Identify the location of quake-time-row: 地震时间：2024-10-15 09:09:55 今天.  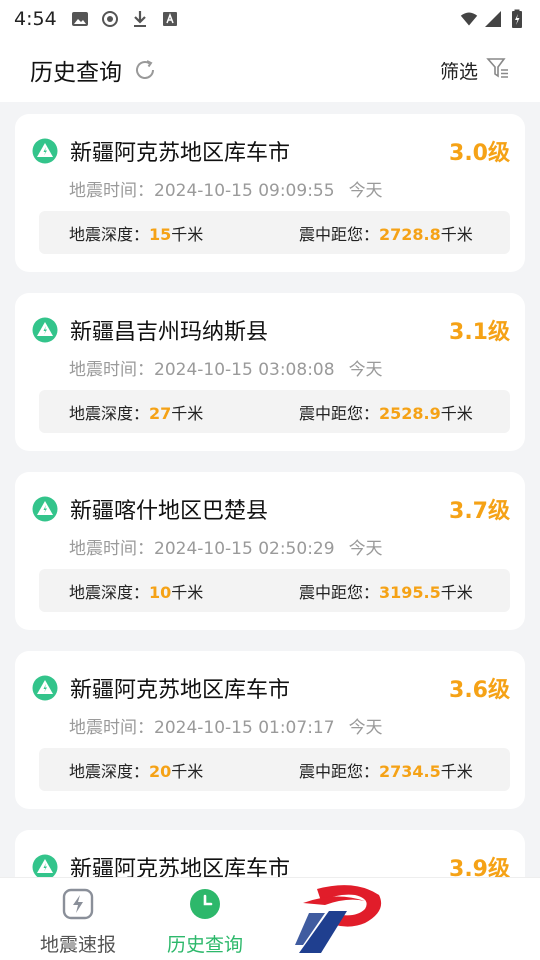
(226, 188).